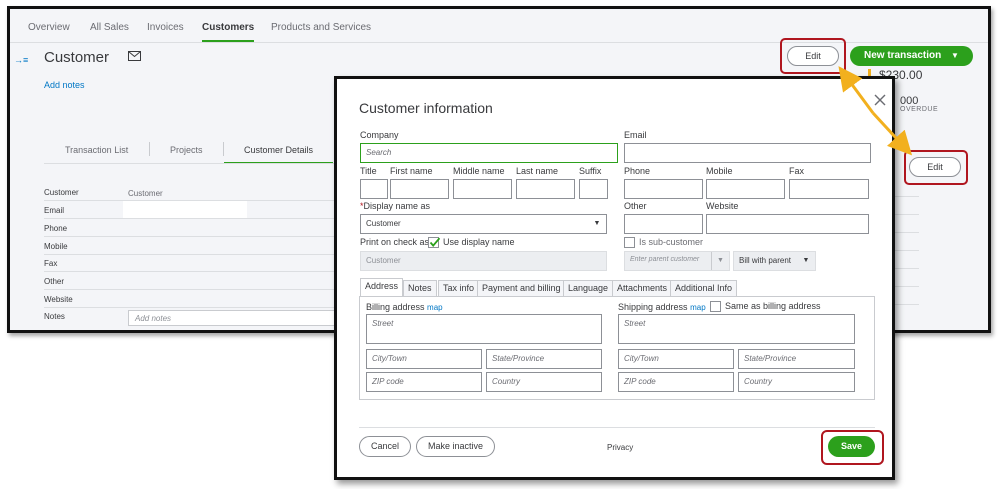  Describe the element at coordinates (663, 224) in the screenshot. I see `other-input` at that location.